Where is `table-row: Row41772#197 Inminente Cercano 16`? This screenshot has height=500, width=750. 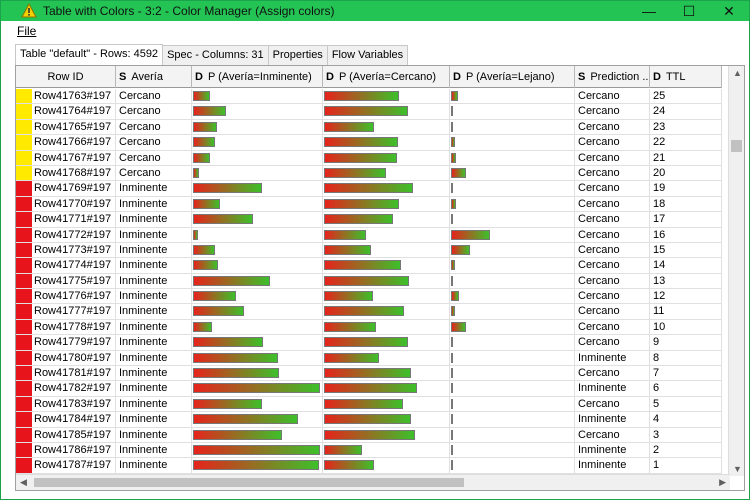
table-row: Row41772#197 Inminente Cercano 16 is located at coordinates (369, 235).